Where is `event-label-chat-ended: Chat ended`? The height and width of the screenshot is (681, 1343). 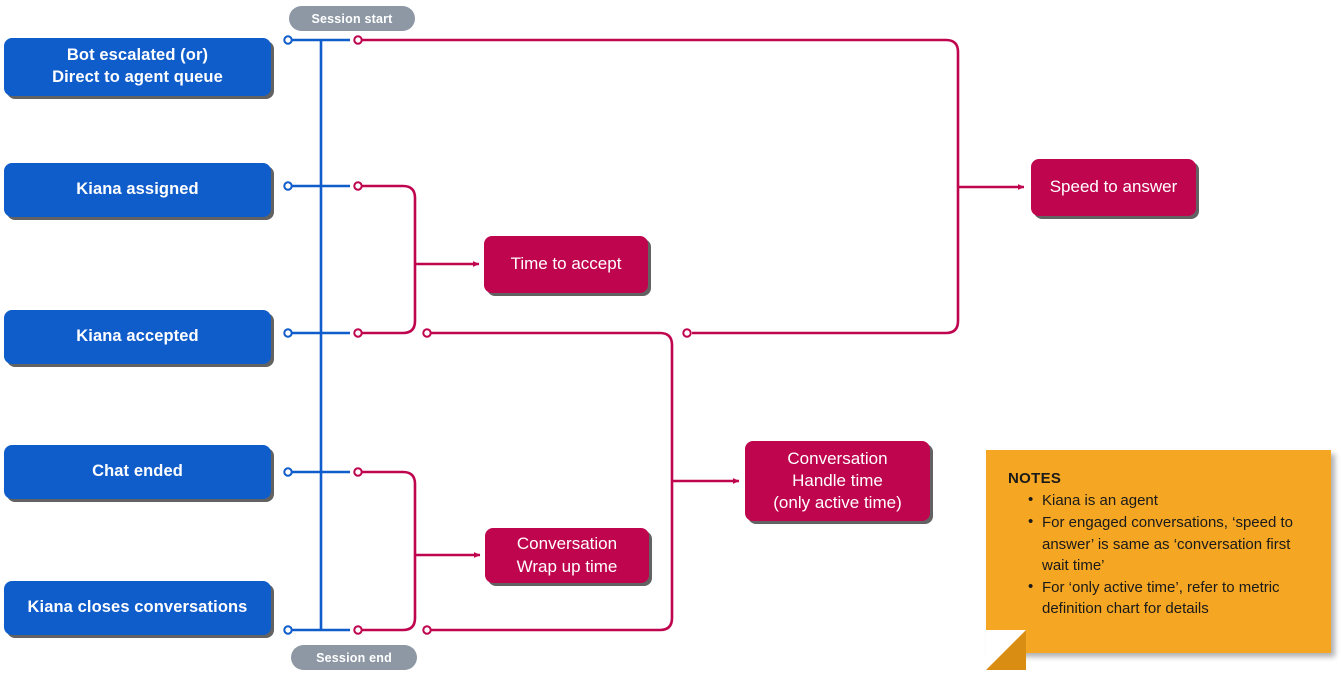 event-label-chat-ended: Chat ended is located at coordinates (137, 471).